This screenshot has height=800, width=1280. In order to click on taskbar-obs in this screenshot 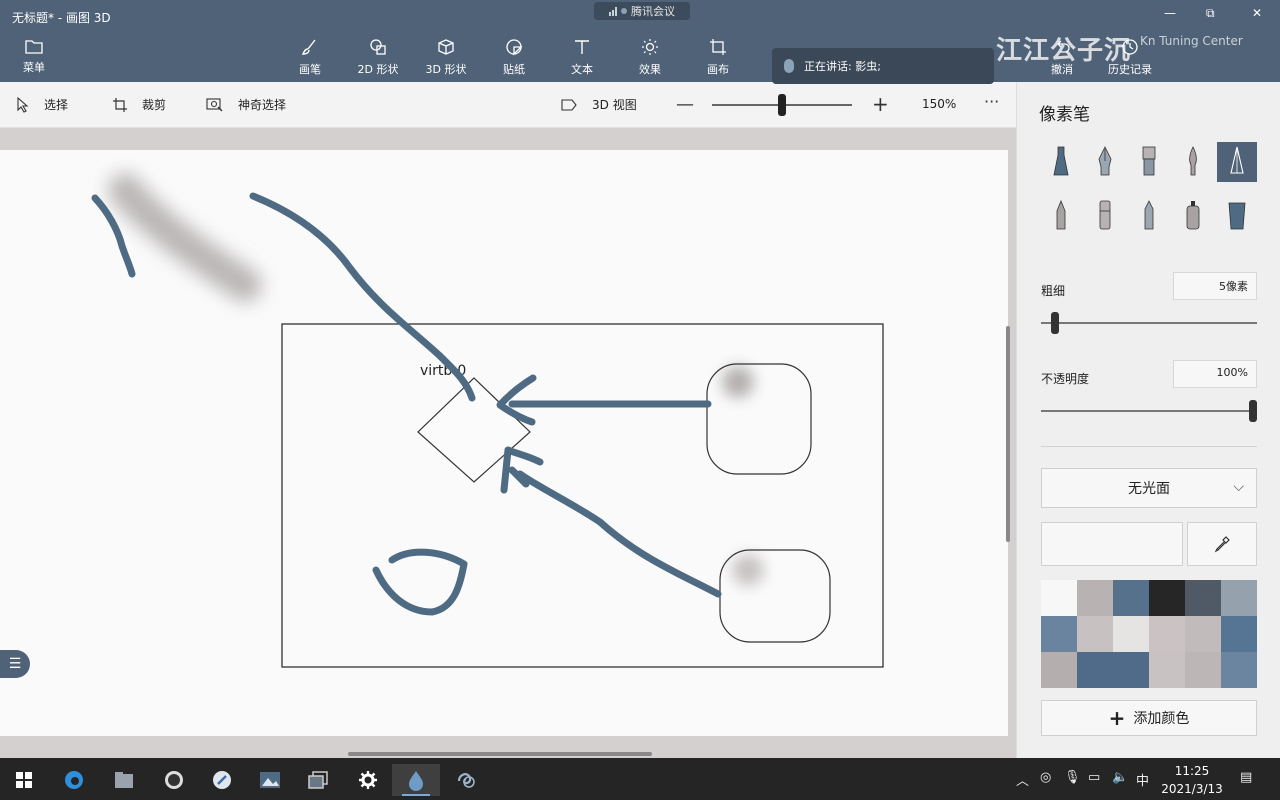, I will do `click(174, 780)`.